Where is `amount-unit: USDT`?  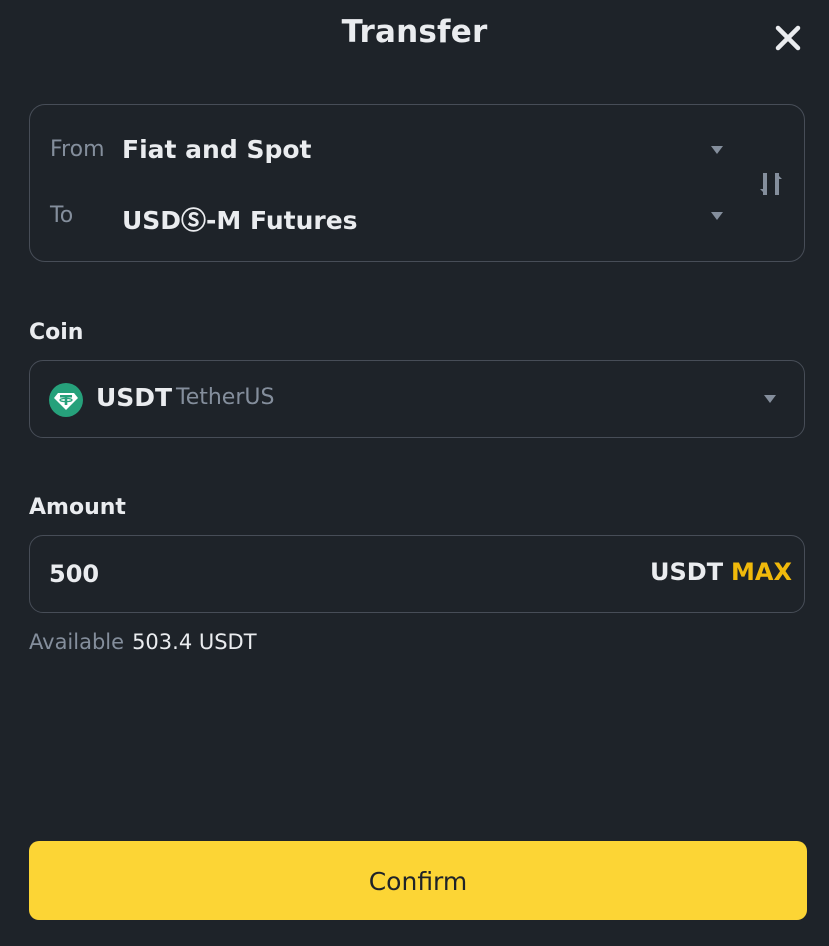
amount-unit: USDT is located at coordinates (687, 572).